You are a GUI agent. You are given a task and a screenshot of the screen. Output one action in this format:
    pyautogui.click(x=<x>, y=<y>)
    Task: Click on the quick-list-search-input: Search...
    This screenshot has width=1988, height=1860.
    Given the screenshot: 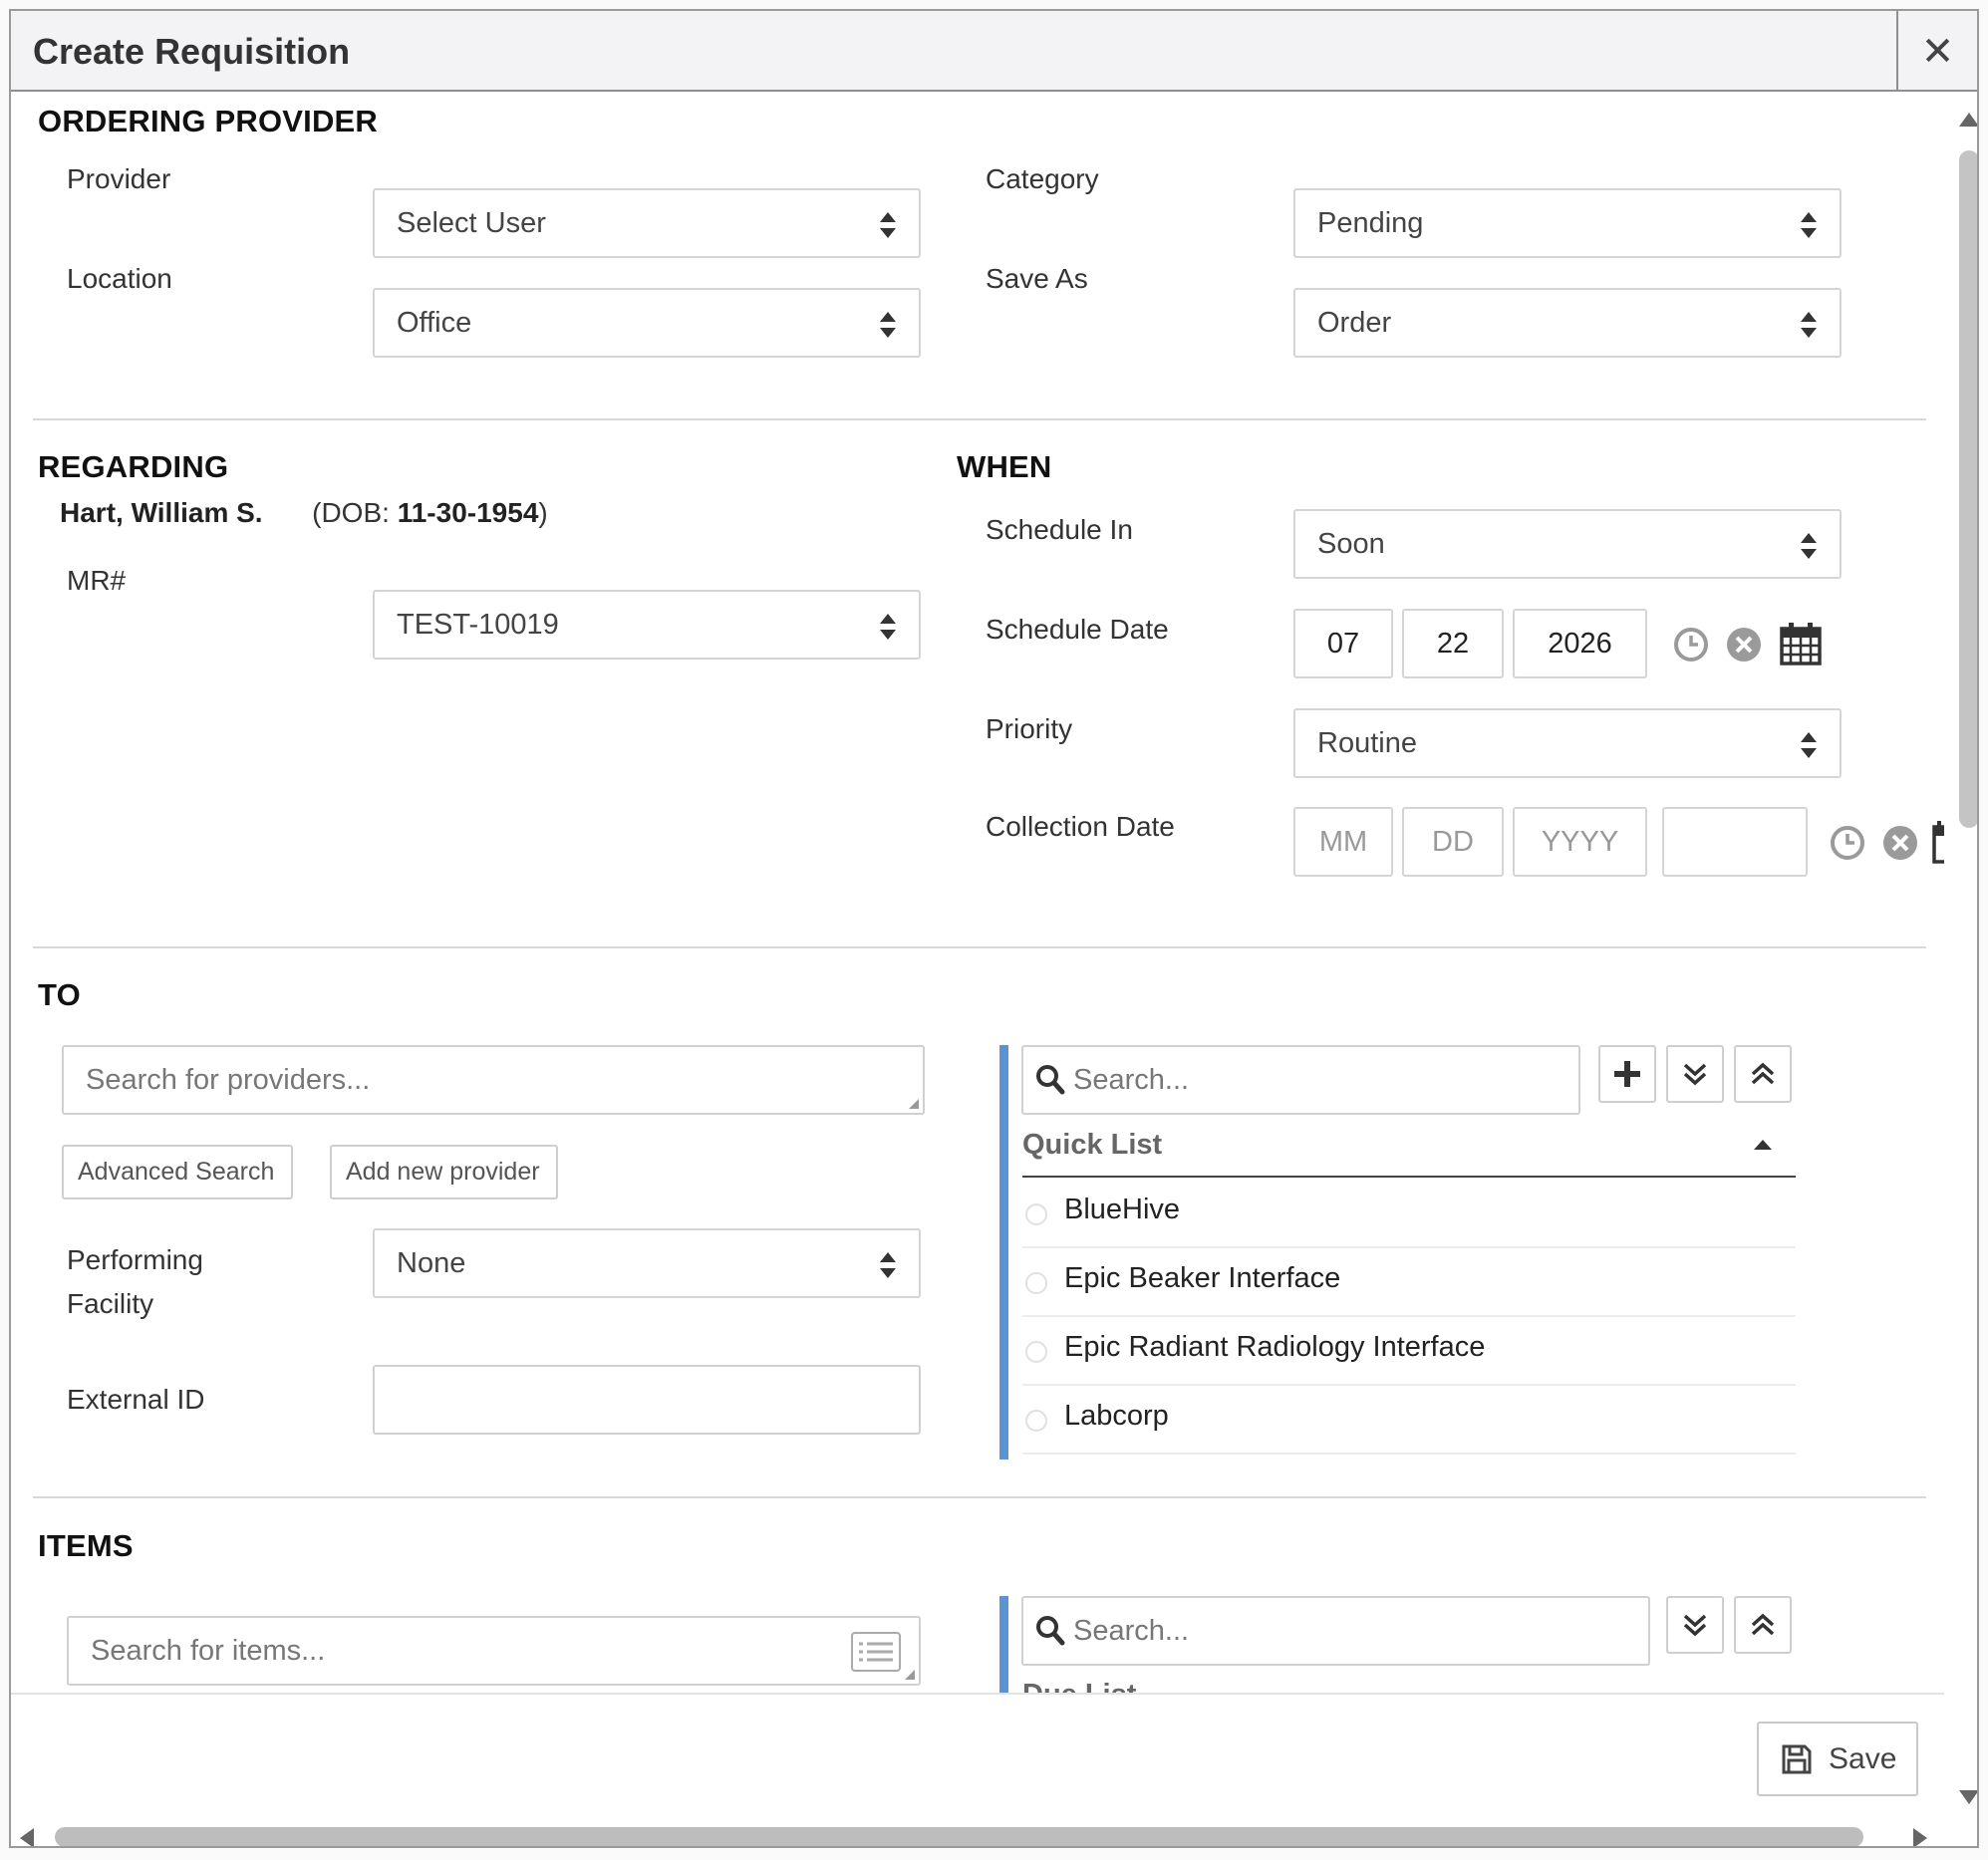 What is the action you would take?
    pyautogui.click(x=1301, y=1080)
    